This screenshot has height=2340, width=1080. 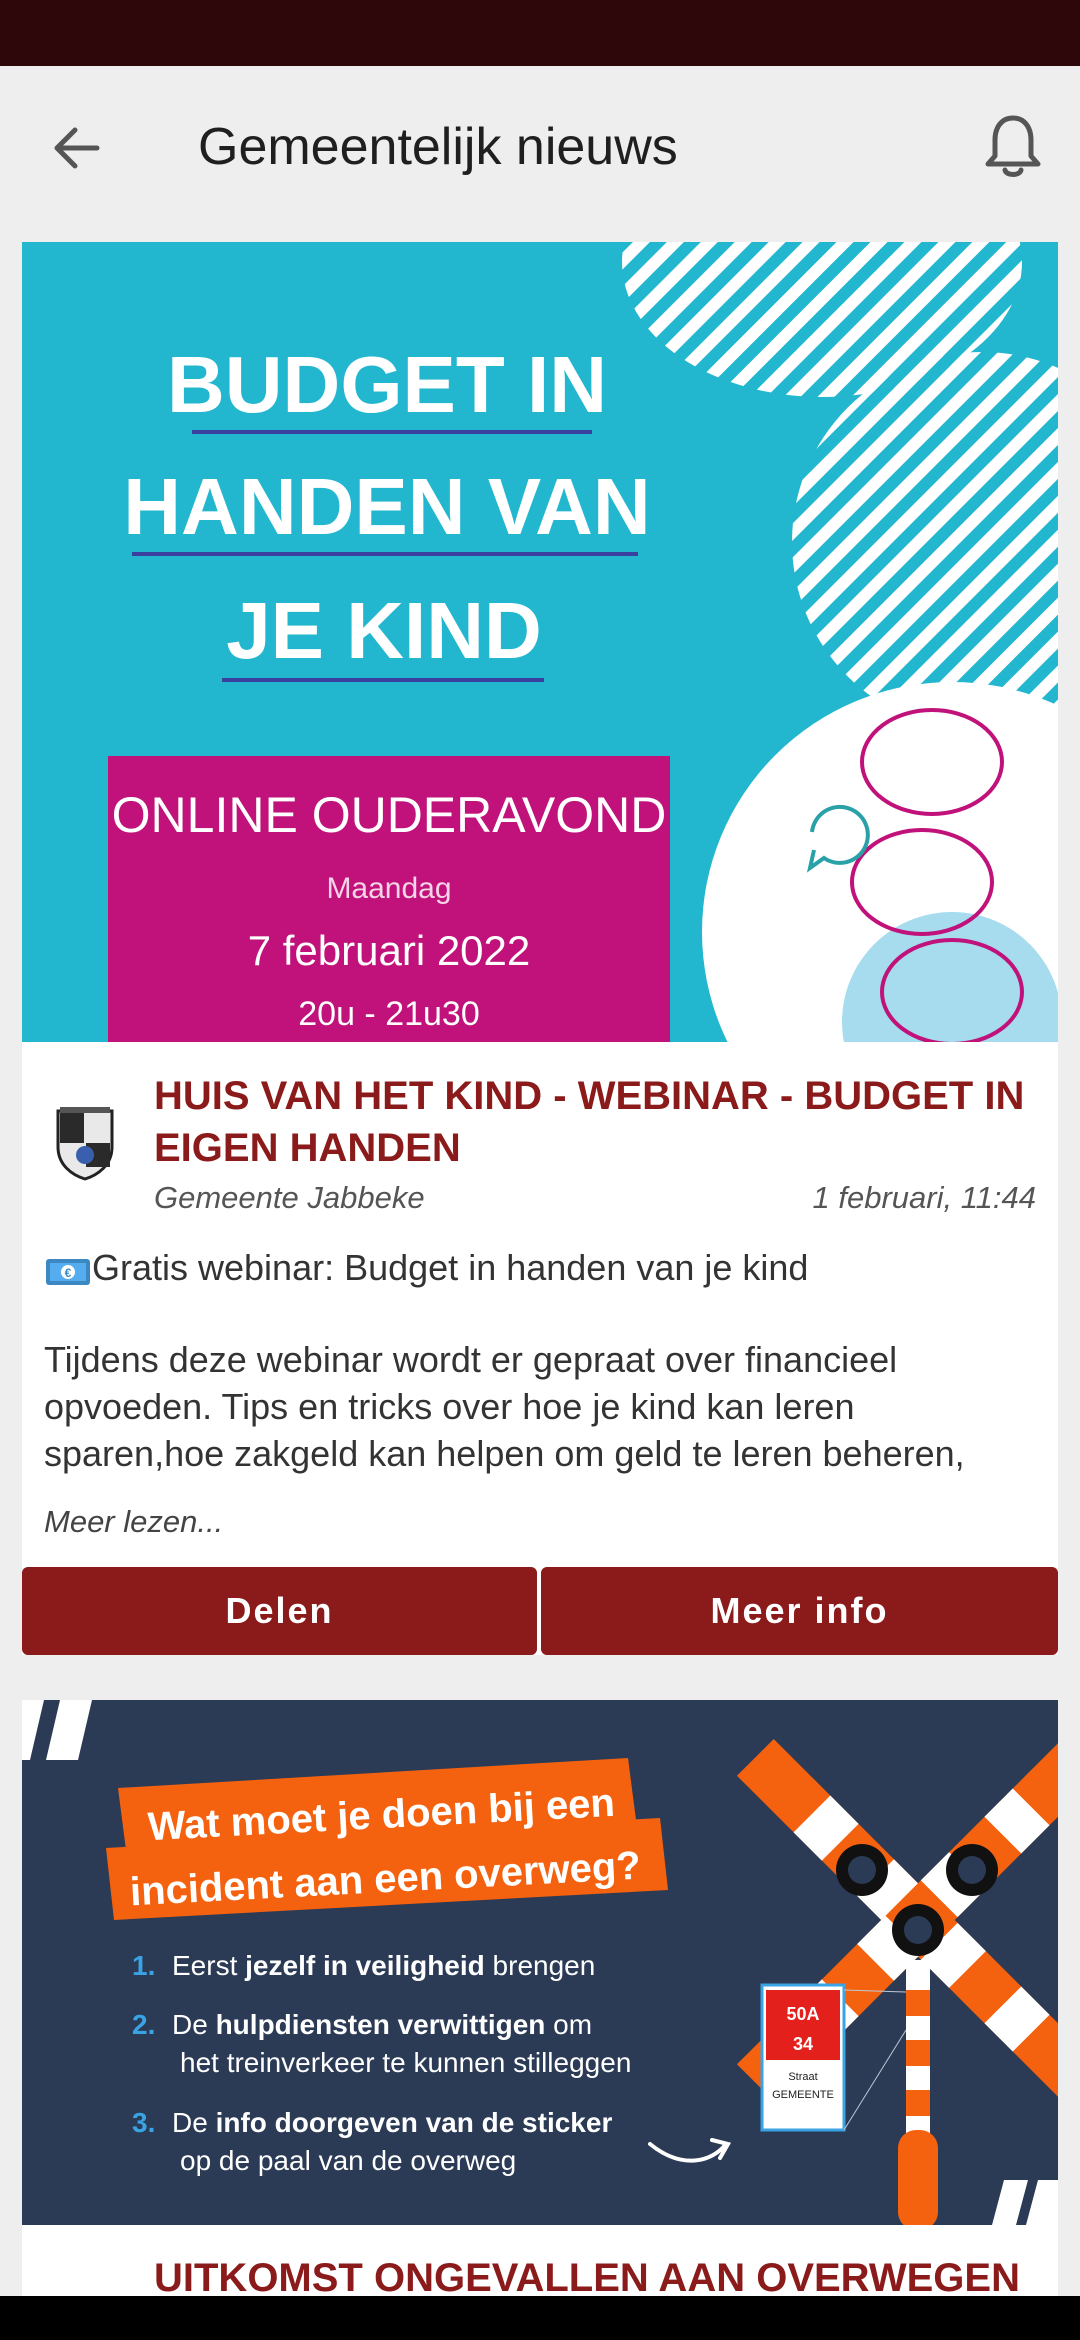 I want to click on article-author: Gemeente Jabbeke, so click(x=289, y=1197).